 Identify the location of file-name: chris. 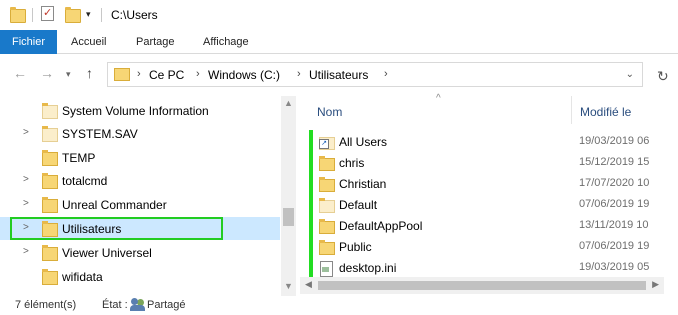
(352, 163).